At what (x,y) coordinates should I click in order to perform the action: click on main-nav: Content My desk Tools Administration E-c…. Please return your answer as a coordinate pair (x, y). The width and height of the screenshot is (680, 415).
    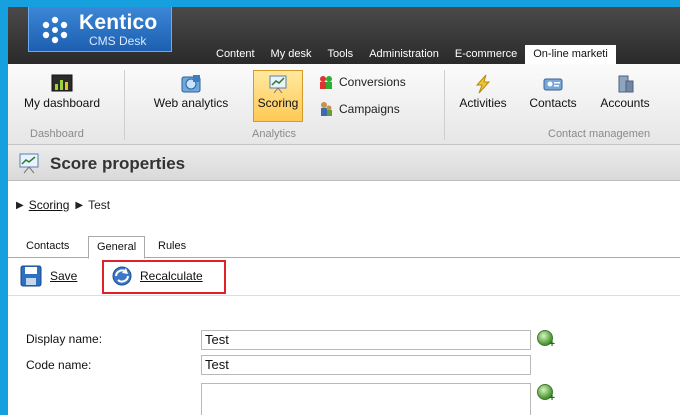
    Looking at the image, I should click on (412, 54).